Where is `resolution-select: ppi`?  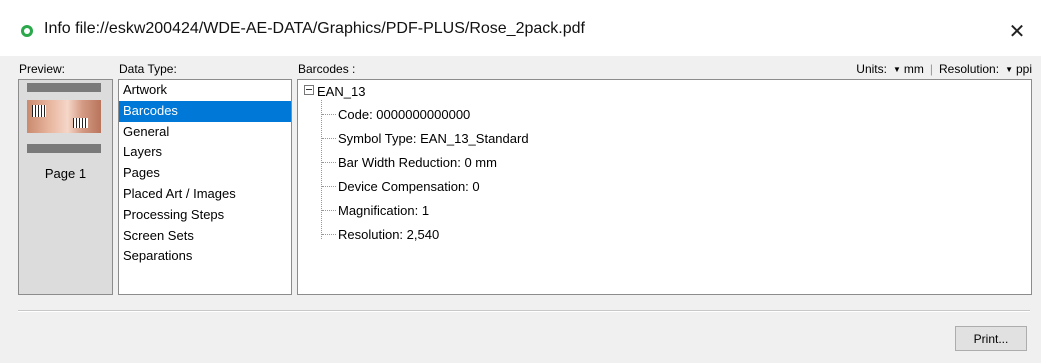 resolution-select: ppi is located at coordinates (1024, 69).